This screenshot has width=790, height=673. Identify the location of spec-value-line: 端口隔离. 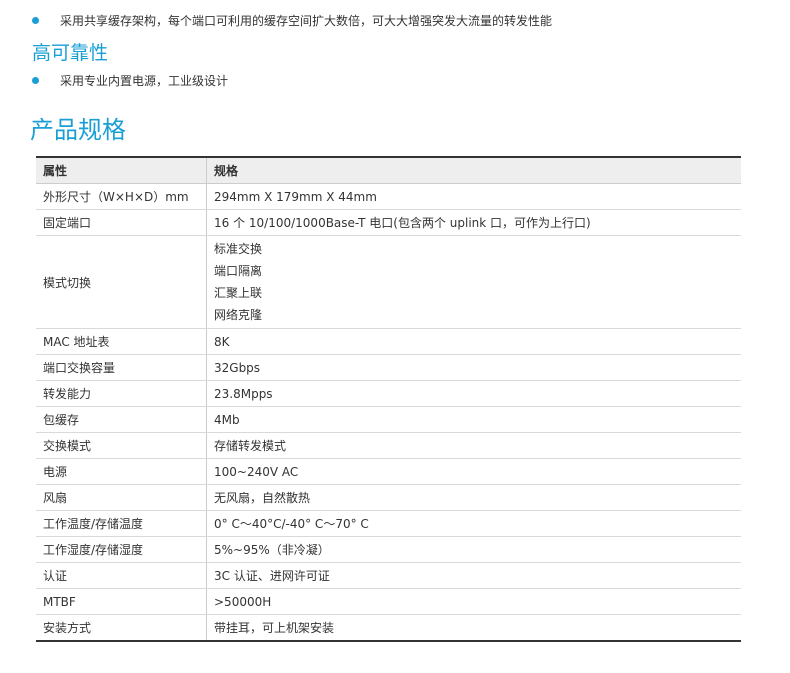
(238, 271).